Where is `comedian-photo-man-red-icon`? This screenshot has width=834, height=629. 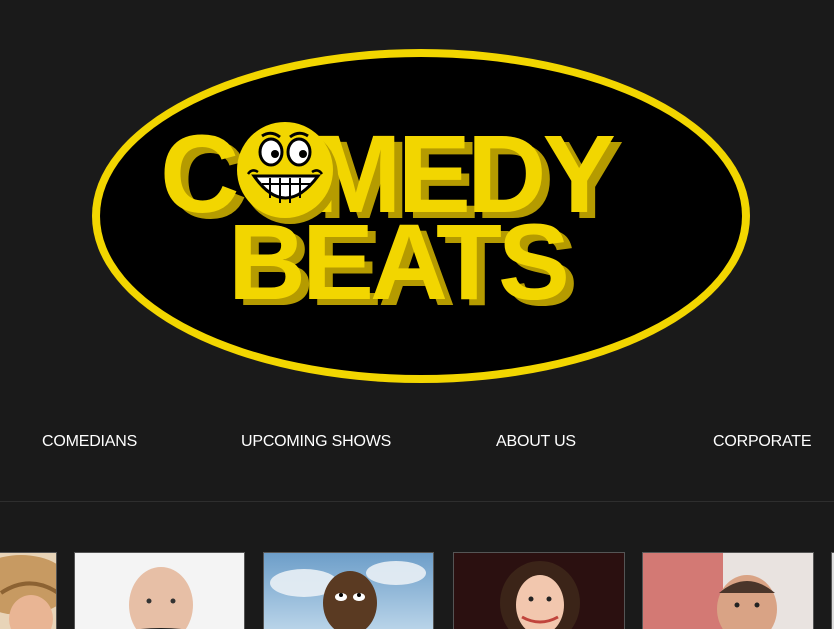 comedian-photo-man-red-icon is located at coordinates (728, 591).